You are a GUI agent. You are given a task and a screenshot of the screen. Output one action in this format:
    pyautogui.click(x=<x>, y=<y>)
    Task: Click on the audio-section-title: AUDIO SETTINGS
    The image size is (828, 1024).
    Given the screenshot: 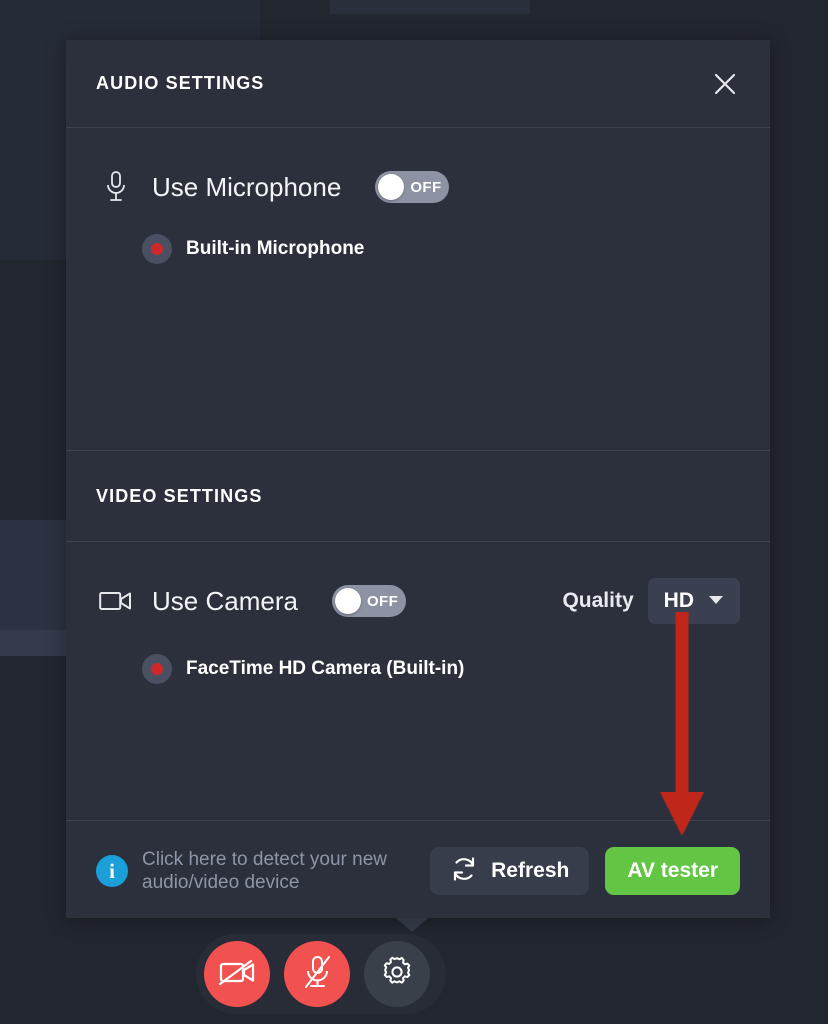 What is the action you would take?
    pyautogui.click(x=180, y=83)
    